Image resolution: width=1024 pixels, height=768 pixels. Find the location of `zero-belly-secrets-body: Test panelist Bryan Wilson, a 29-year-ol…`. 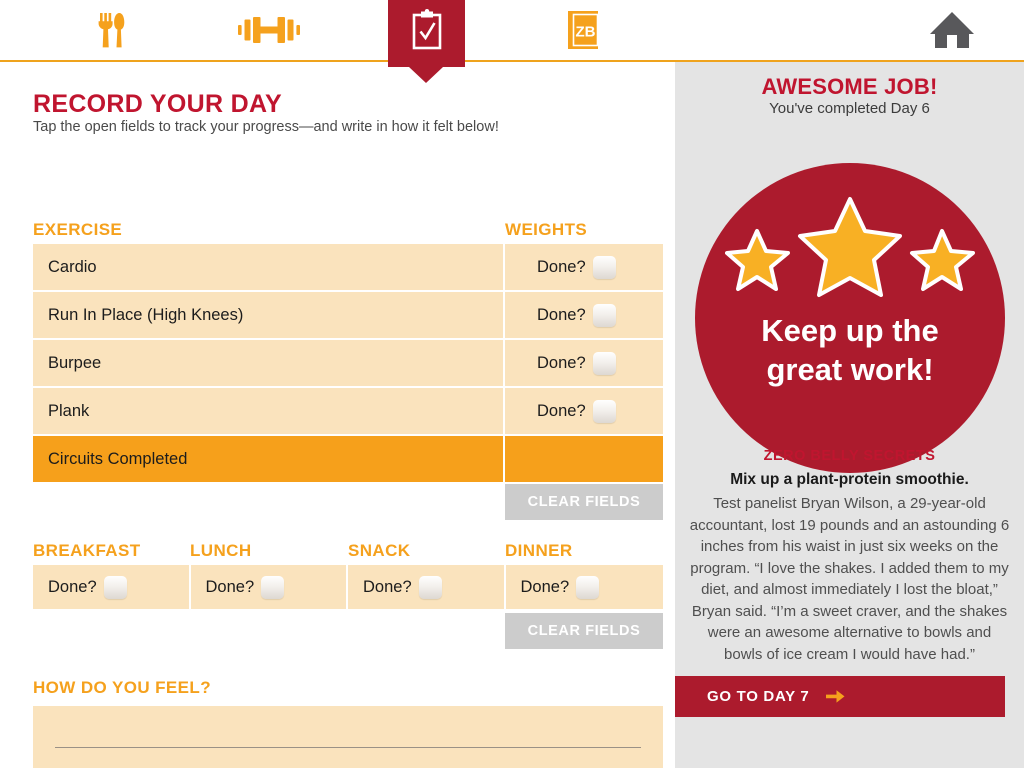

zero-belly-secrets-body: Test panelist Bryan Wilson, a 29-year-ol… is located at coordinates (849, 579).